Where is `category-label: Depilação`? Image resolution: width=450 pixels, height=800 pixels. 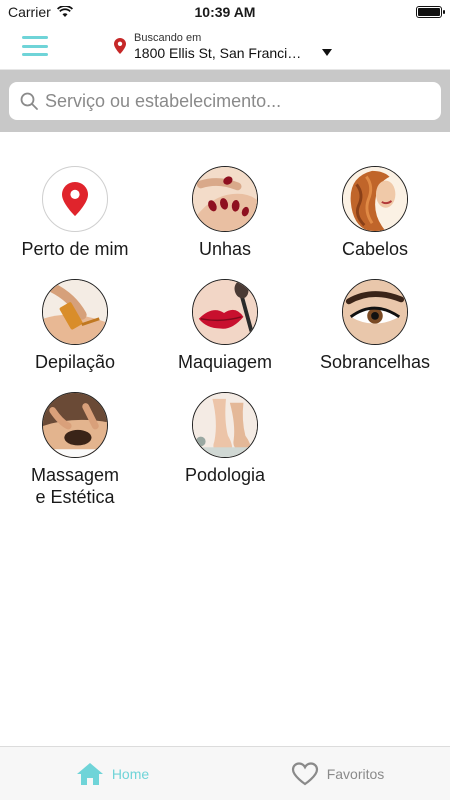 category-label: Depilação is located at coordinates (75, 362).